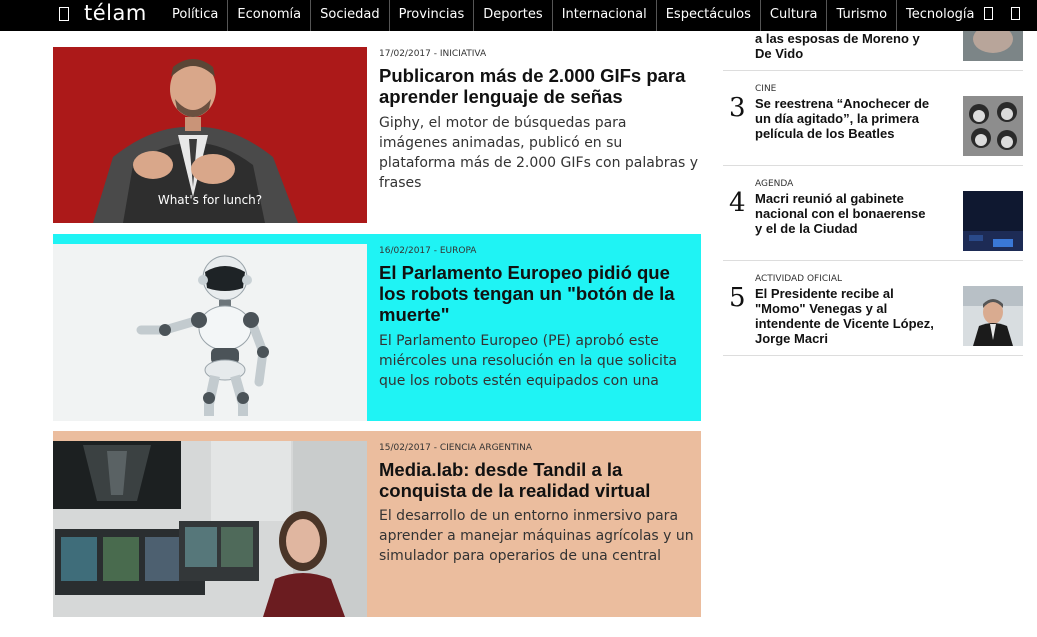 The image size is (1037, 637). Describe the element at coordinates (709, 15) in the screenshot. I see `nav-item-espectaculos: Espectáculos` at that location.